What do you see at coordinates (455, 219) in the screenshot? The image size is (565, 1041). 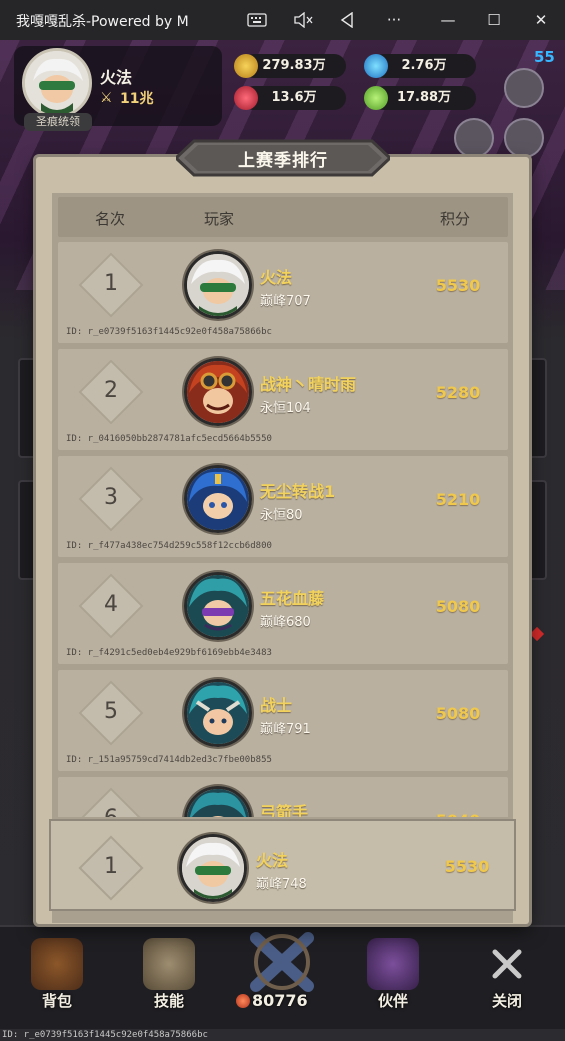 I see `column-score: 积分` at bounding box center [455, 219].